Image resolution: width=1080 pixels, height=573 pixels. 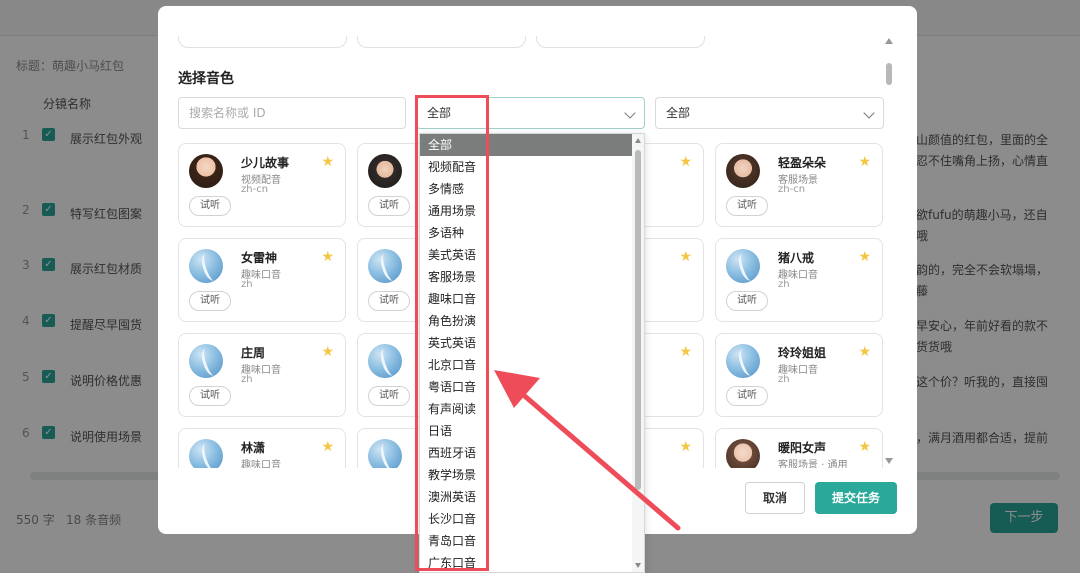 What do you see at coordinates (526, 387) in the screenshot?
I see `dropdown-option: 粤语口音` at bounding box center [526, 387].